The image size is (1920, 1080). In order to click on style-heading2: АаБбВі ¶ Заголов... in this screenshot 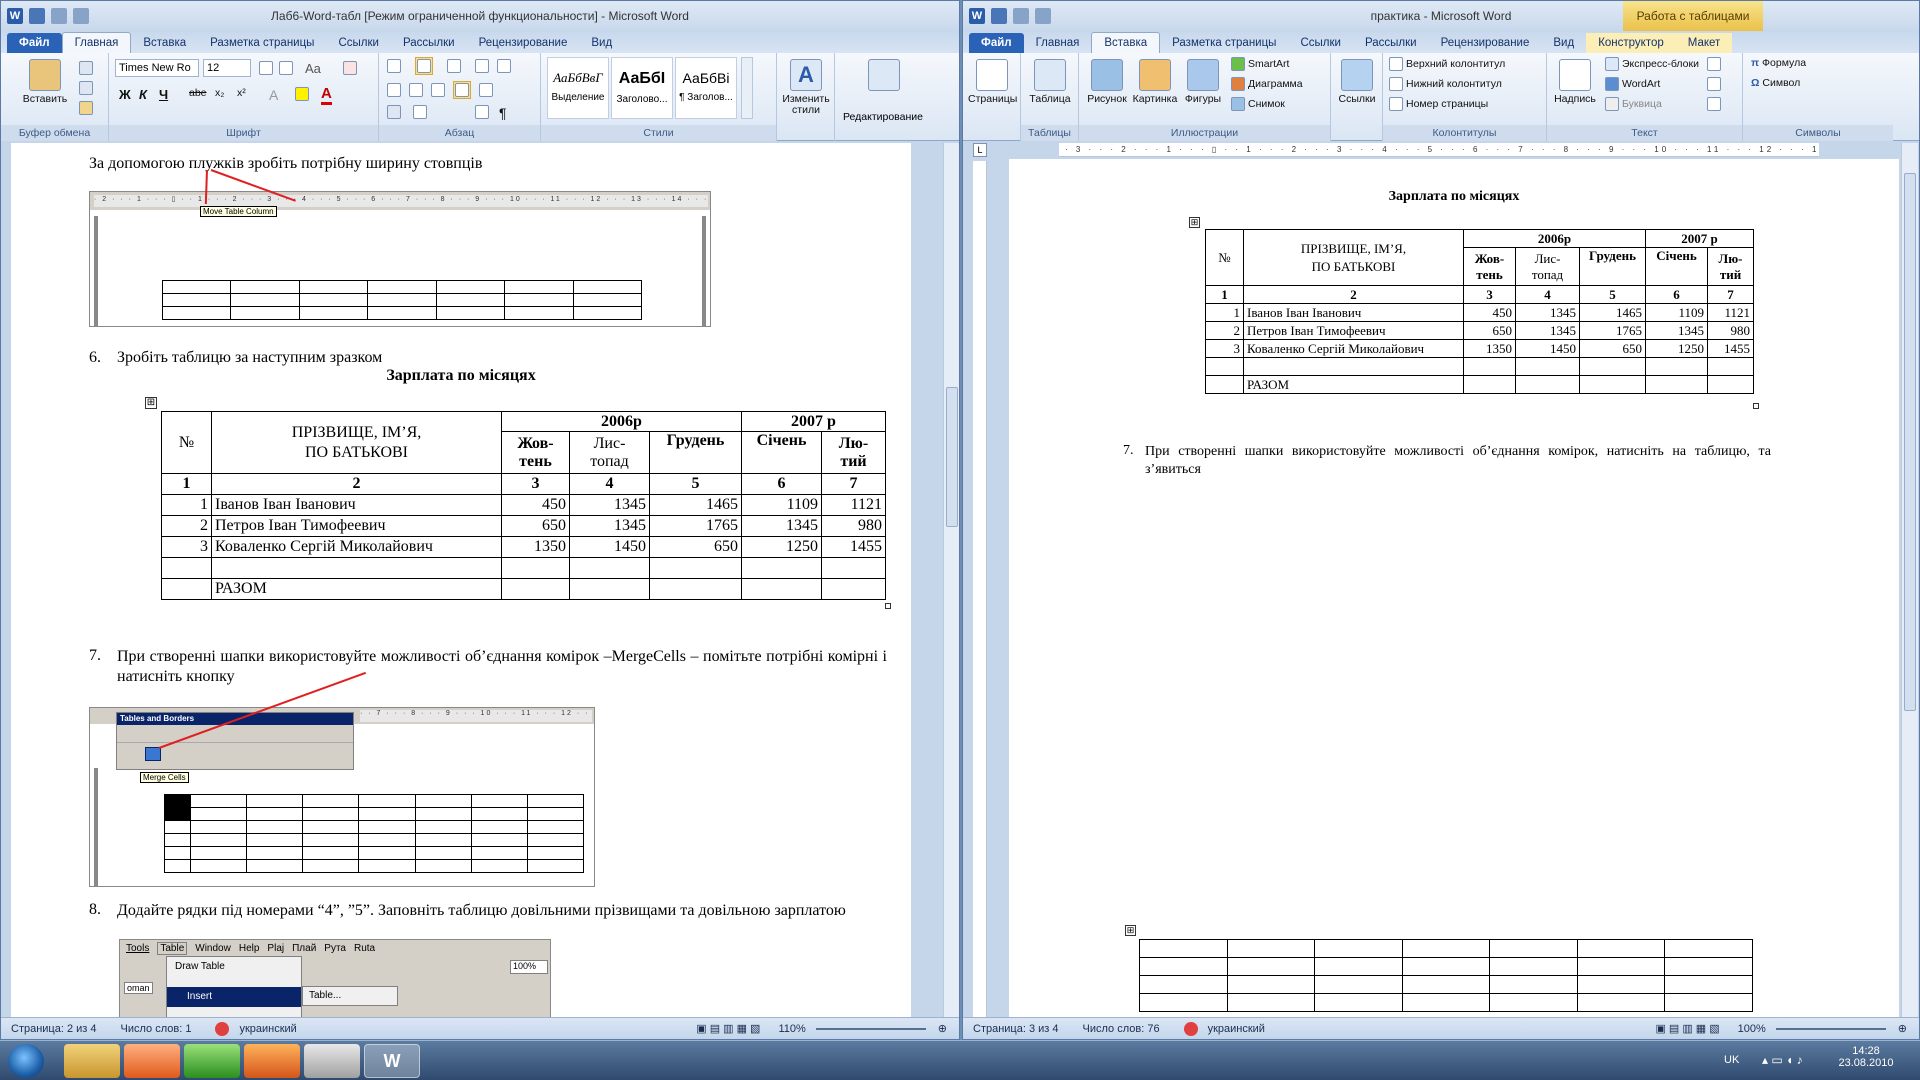, I will do `click(706, 88)`.